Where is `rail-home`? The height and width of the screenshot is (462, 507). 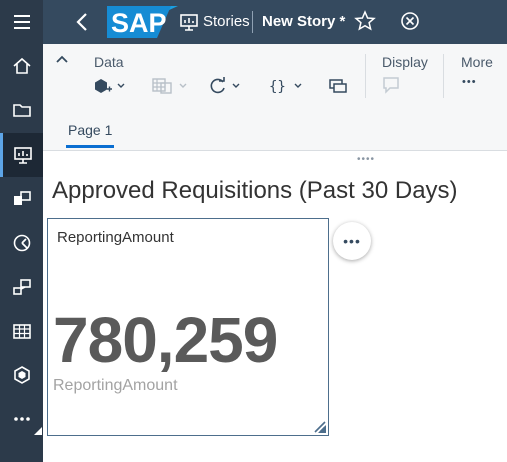 rail-home is located at coordinates (21, 66).